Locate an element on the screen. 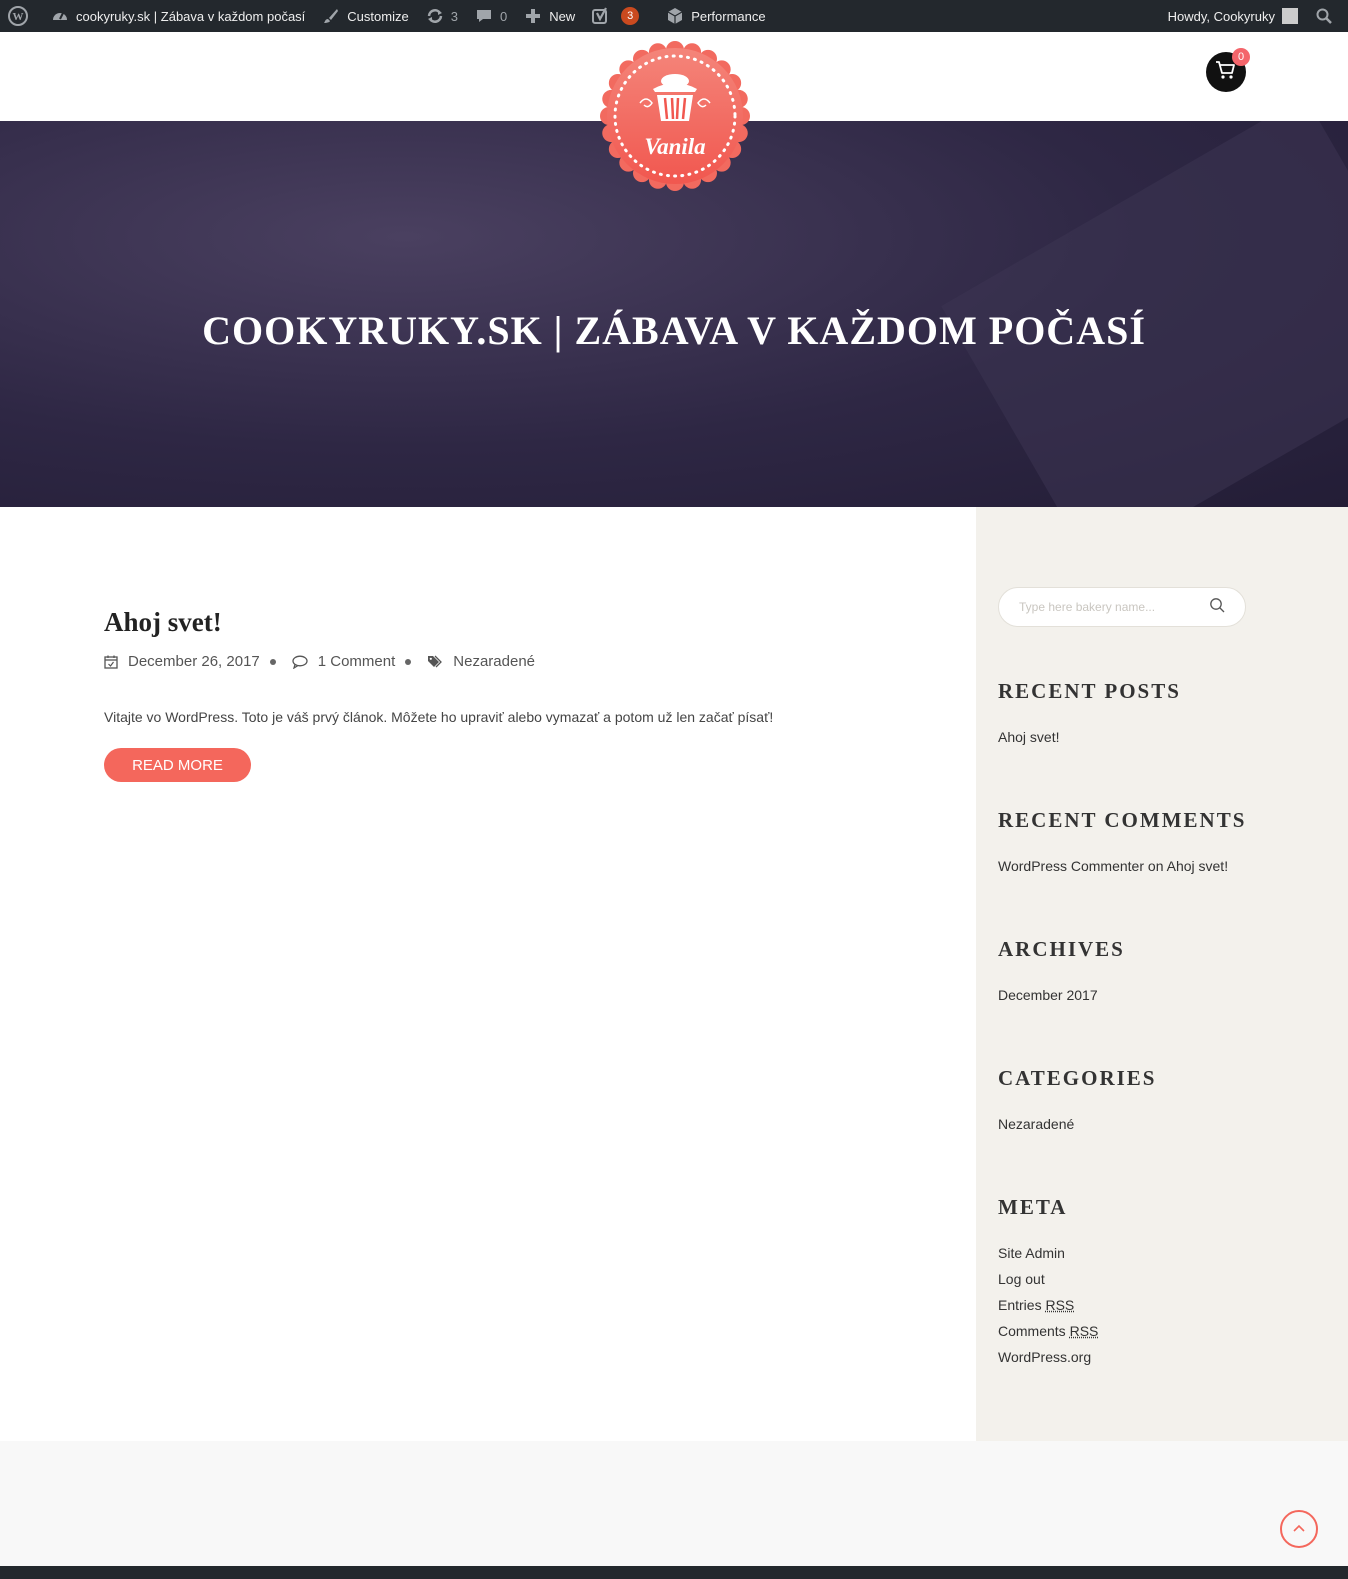 This screenshot has width=1348, height=1579. recent-post-link: Ahoj svet! is located at coordinates (1028, 737).